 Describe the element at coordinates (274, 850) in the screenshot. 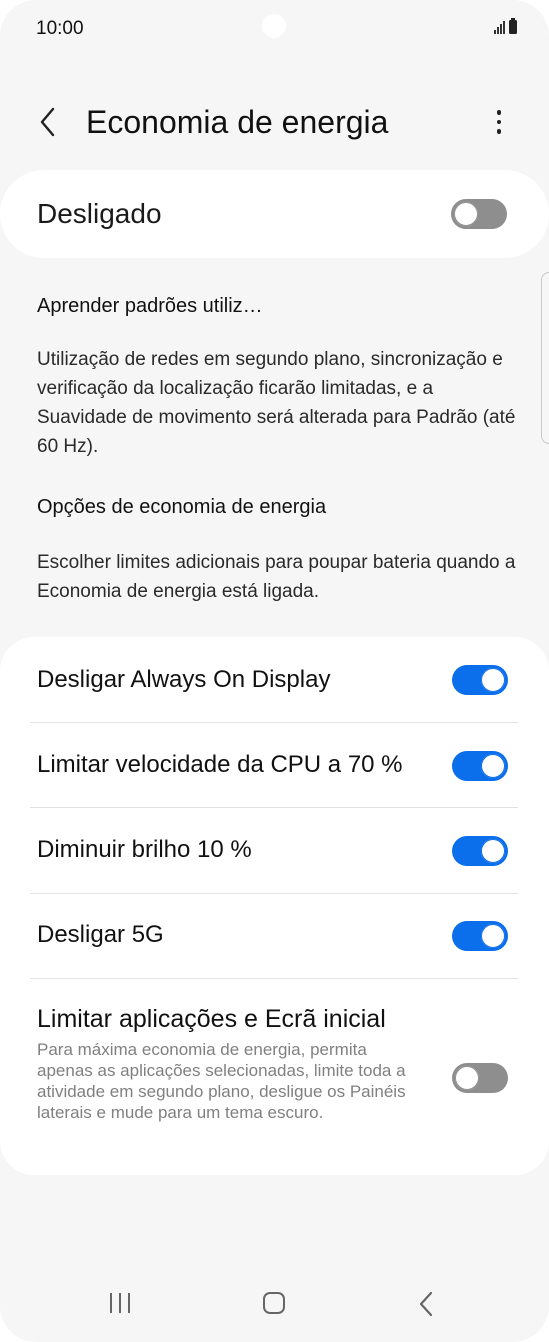

I see `option-brightness: Diminuir brilho 10 %` at that location.